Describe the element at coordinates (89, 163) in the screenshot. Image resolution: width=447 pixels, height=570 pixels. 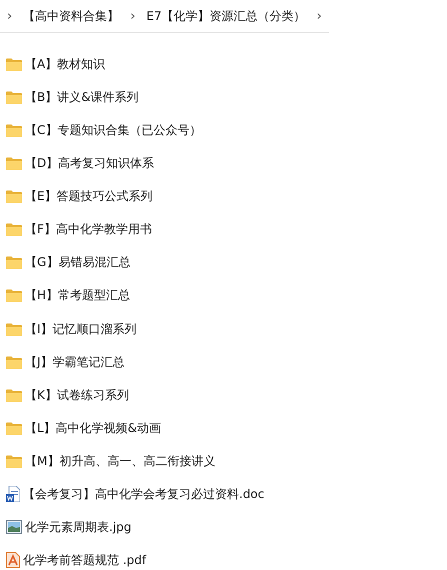
I see `file-name: 【D】高考复习知识体系` at that location.